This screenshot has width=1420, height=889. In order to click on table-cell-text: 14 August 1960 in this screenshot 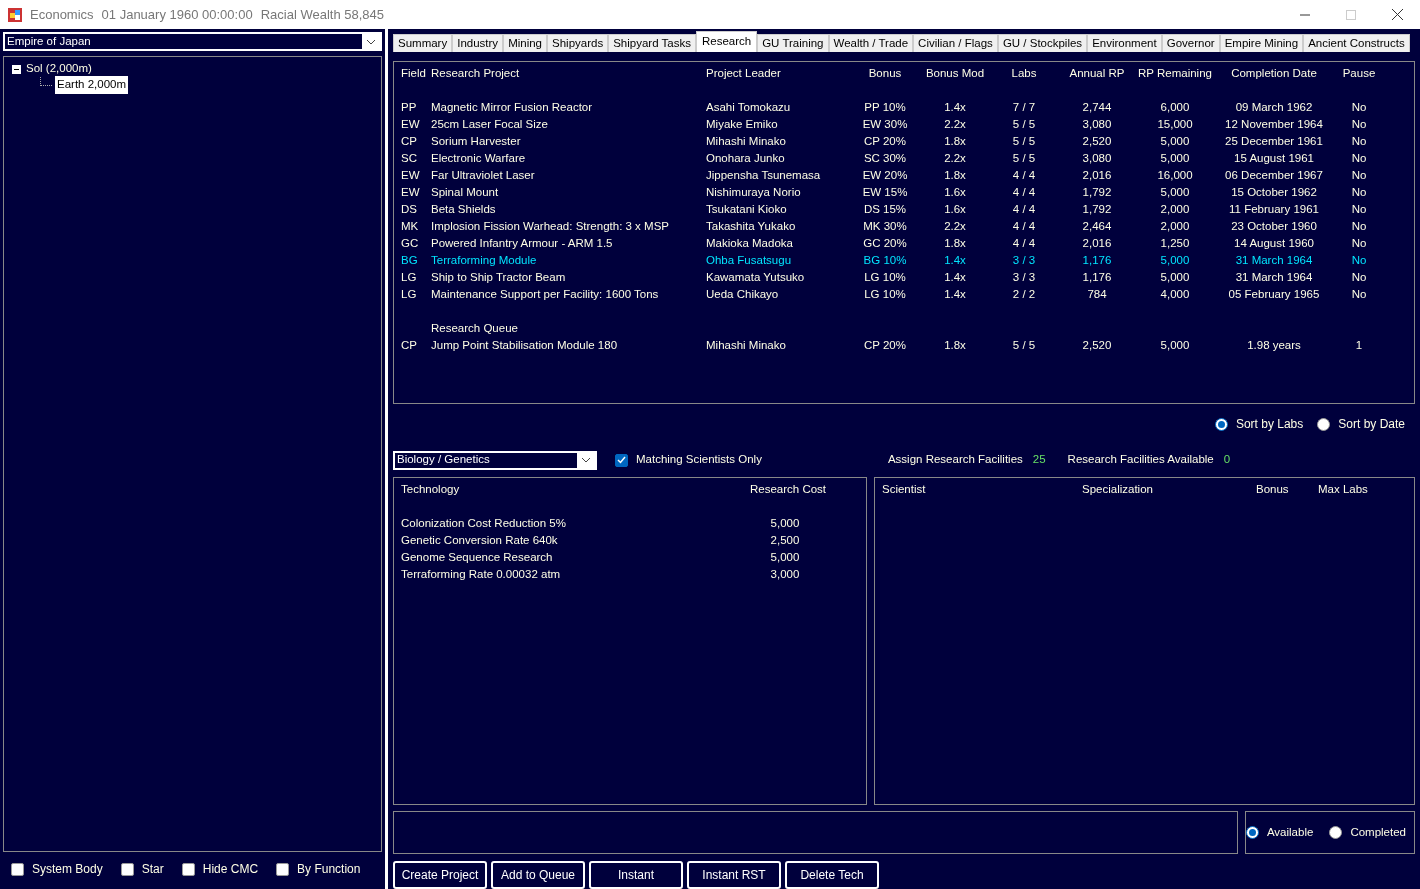, I will do `click(1274, 243)`.